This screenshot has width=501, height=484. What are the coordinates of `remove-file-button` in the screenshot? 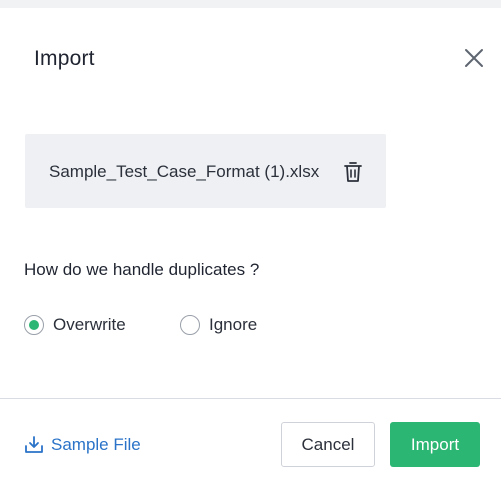 It's located at (353, 172).